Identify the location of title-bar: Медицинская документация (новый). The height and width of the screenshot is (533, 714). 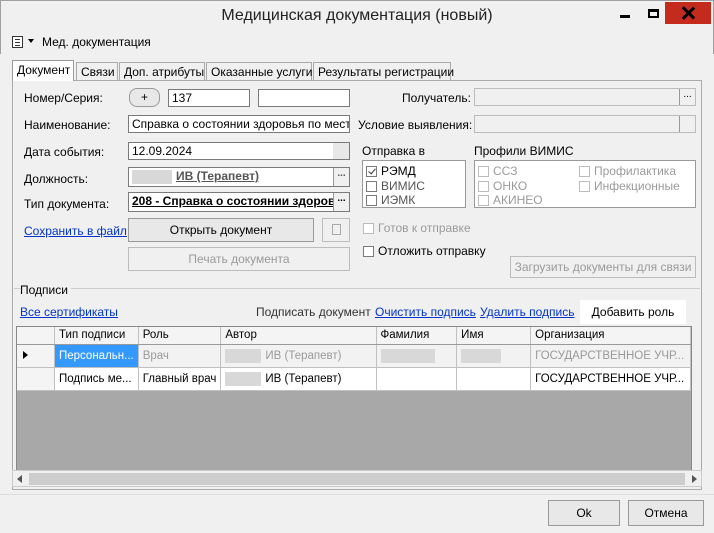
(357, 15).